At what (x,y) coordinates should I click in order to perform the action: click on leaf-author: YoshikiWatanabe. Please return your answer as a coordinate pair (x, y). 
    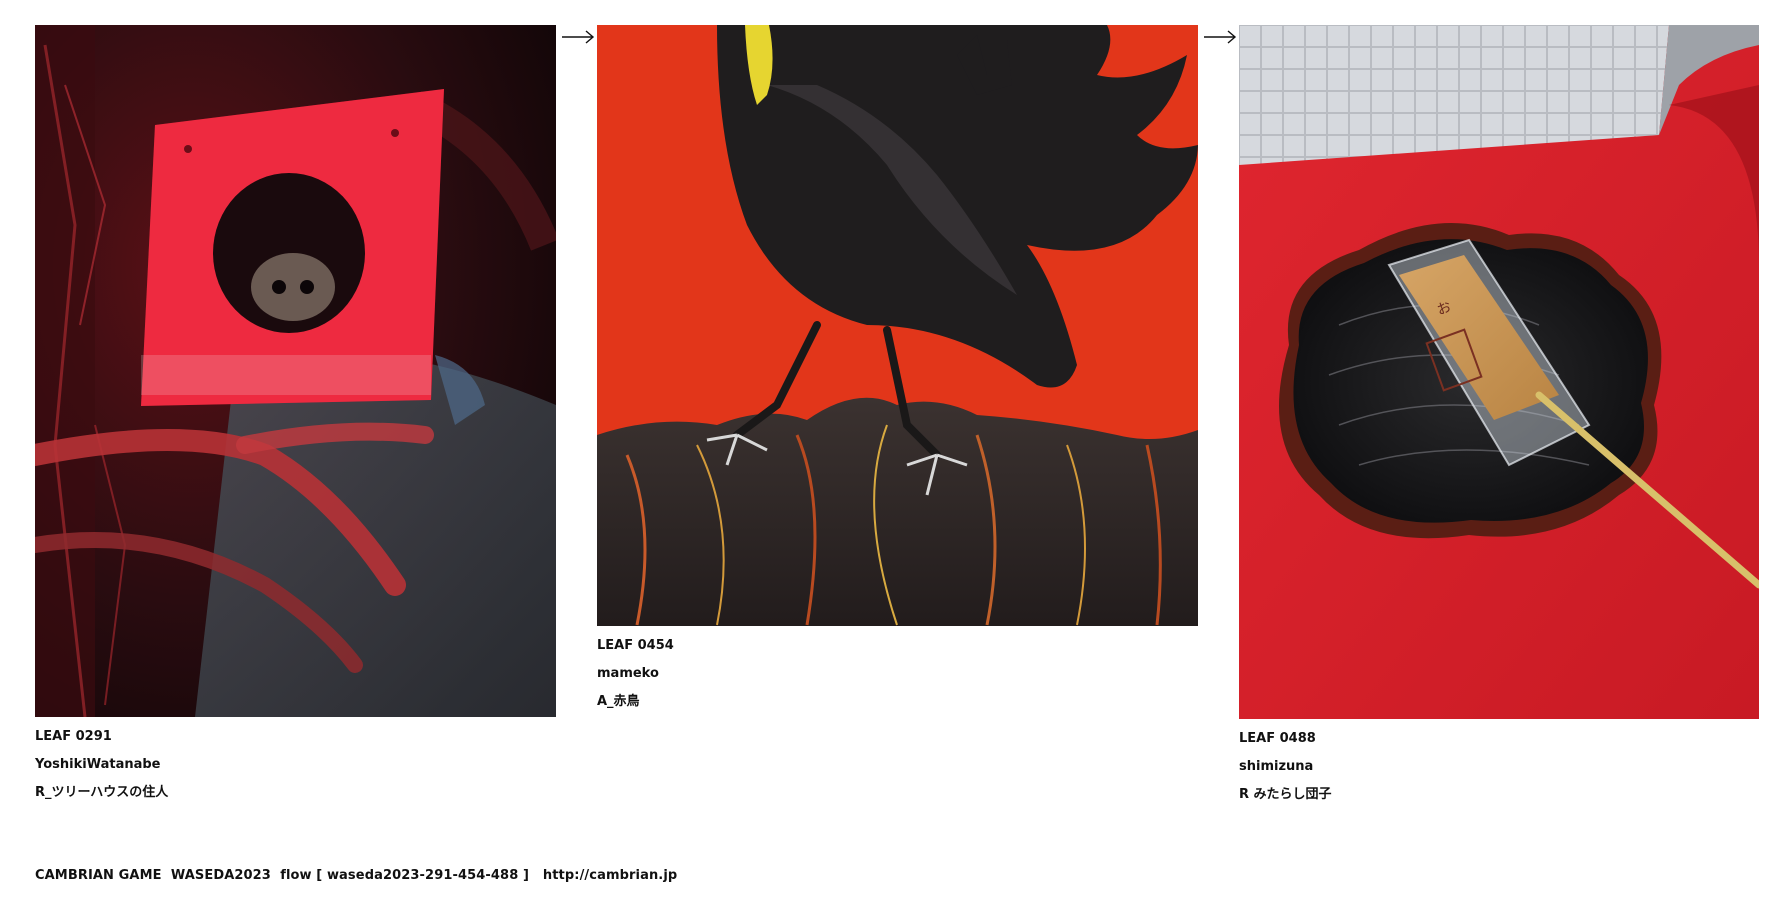
    Looking at the image, I should click on (98, 764).